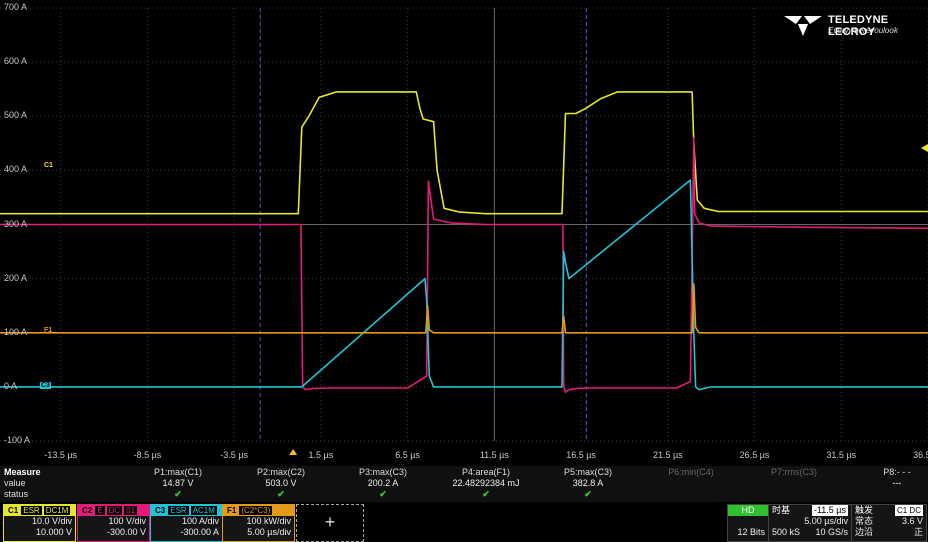 This screenshot has width=928, height=542. What do you see at coordinates (22, 472) in the screenshot?
I see `measure-title: Measure` at bounding box center [22, 472].